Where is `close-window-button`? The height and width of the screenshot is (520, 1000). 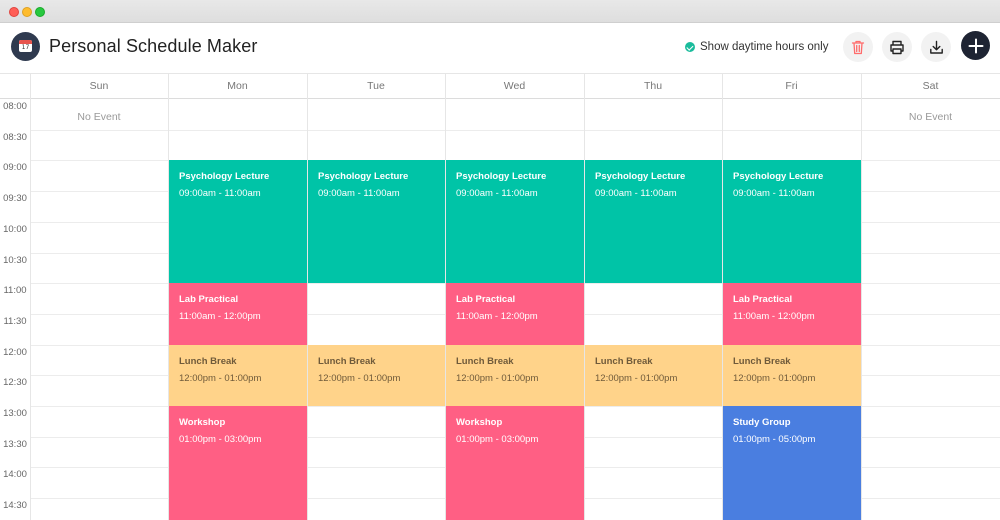
close-window-button is located at coordinates (14, 12).